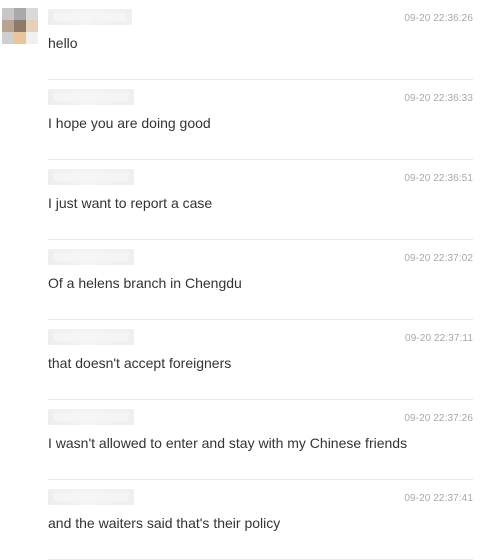 The height and width of the screenshot is (560, 485). I want to click on message-timestamp: 09-20 22:37:02, so click(438, 258).